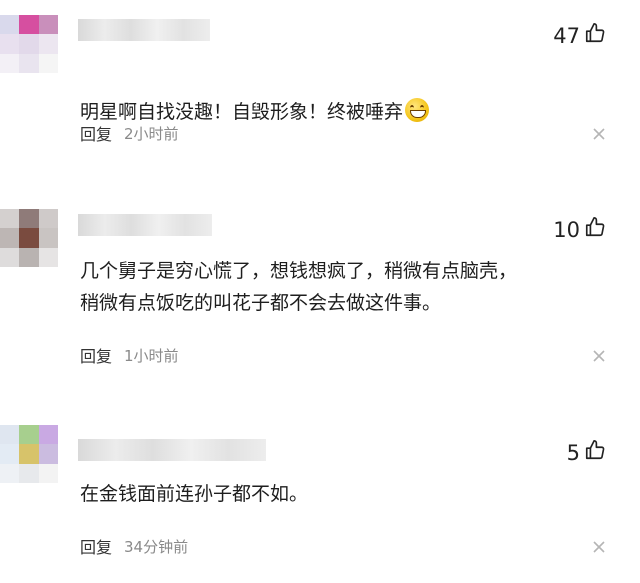 This screenshot has height=583, width=640. I want to click on like-count: 10, so click(566, 229).